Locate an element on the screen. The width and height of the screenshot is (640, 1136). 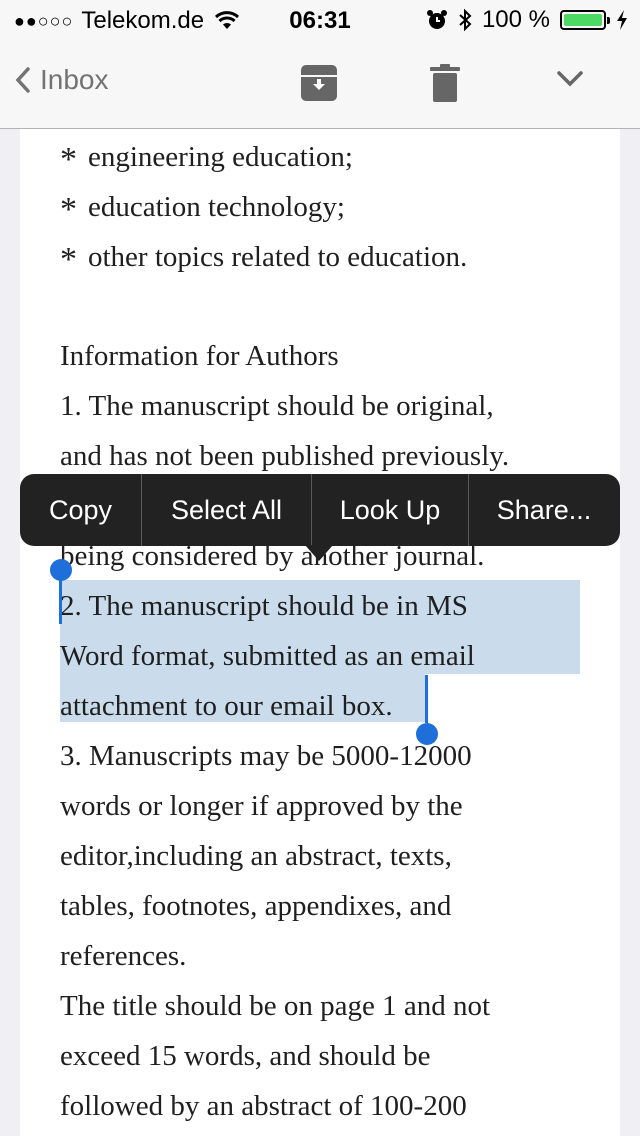
archive-button is located at coordinates (319, 85).